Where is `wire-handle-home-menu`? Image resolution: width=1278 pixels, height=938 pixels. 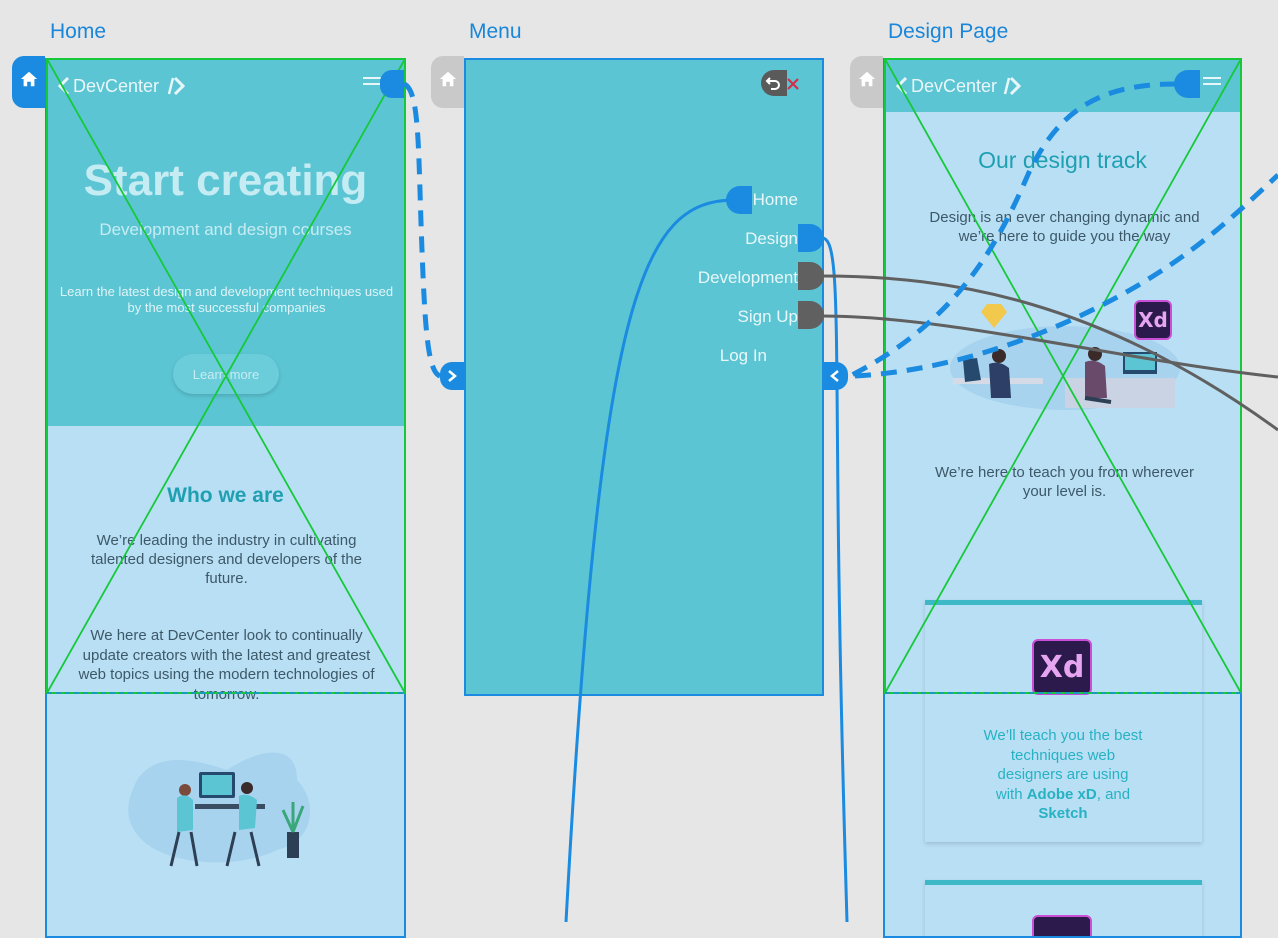 wire-handle-home-menu is located at coordinates (392, 84).